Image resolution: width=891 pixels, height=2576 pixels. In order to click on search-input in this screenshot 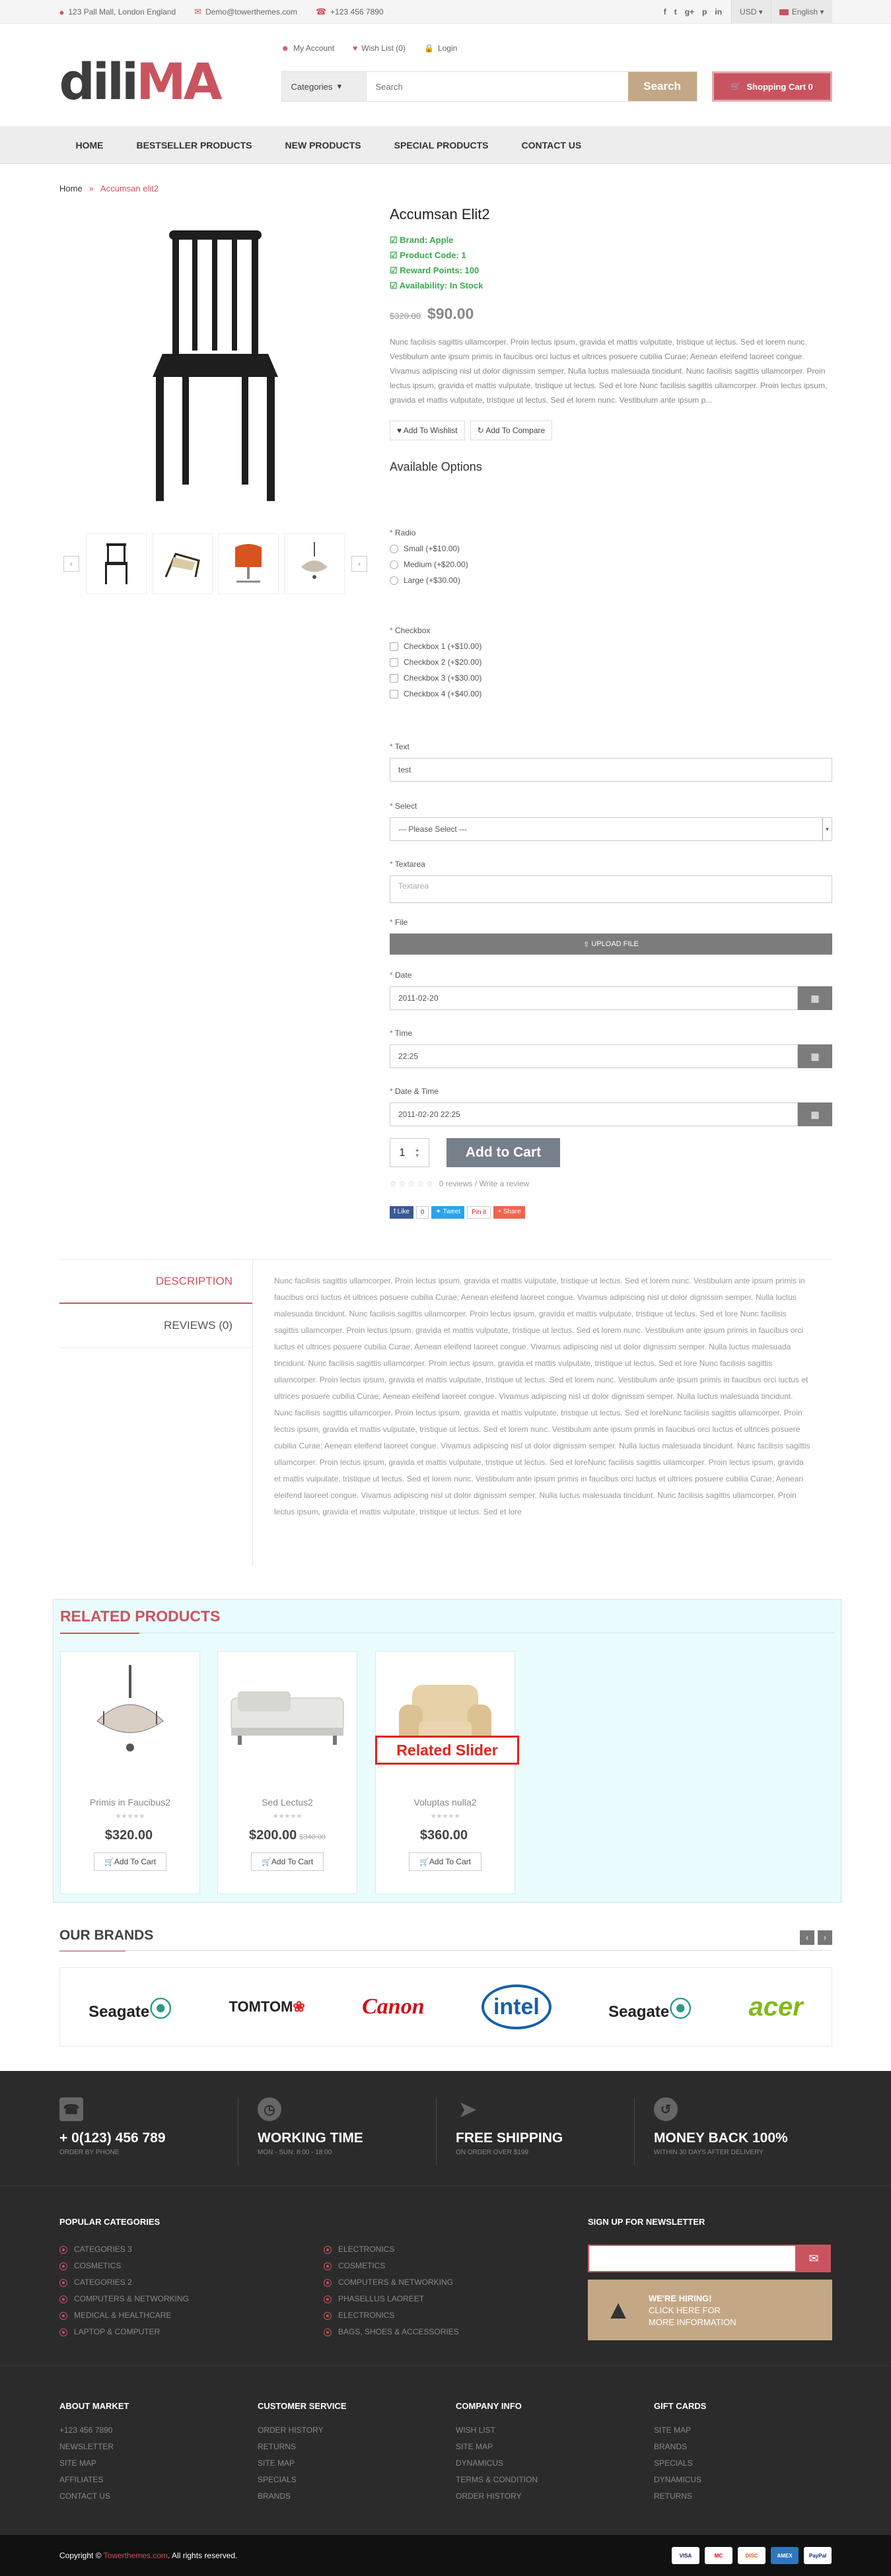, I will do `click(497, 86)`.